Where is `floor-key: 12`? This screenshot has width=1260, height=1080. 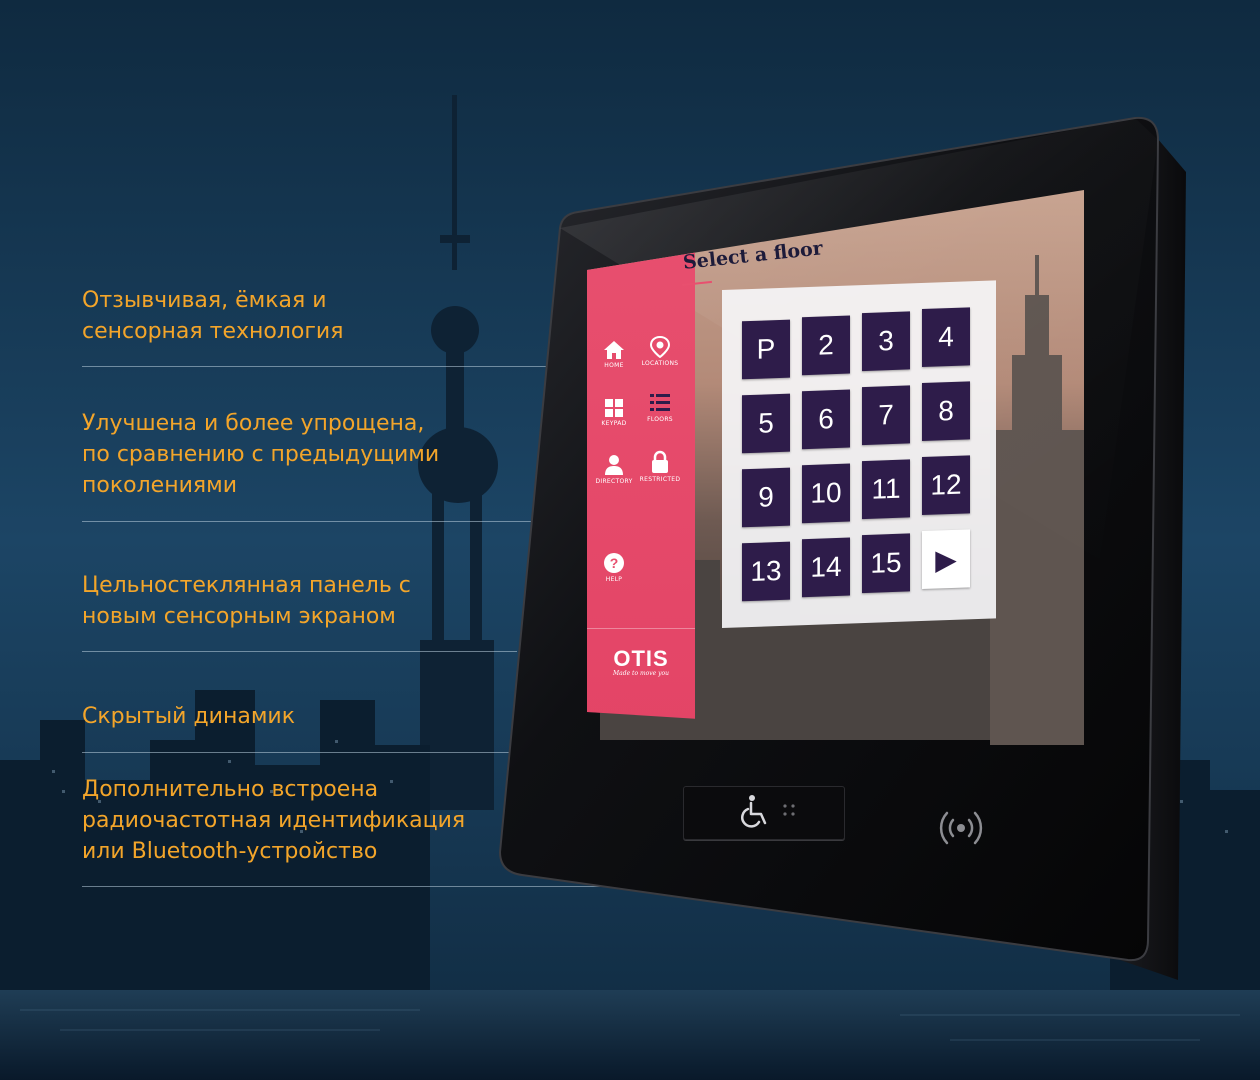
floor-key: 12 is located at coordinates (946, 485).